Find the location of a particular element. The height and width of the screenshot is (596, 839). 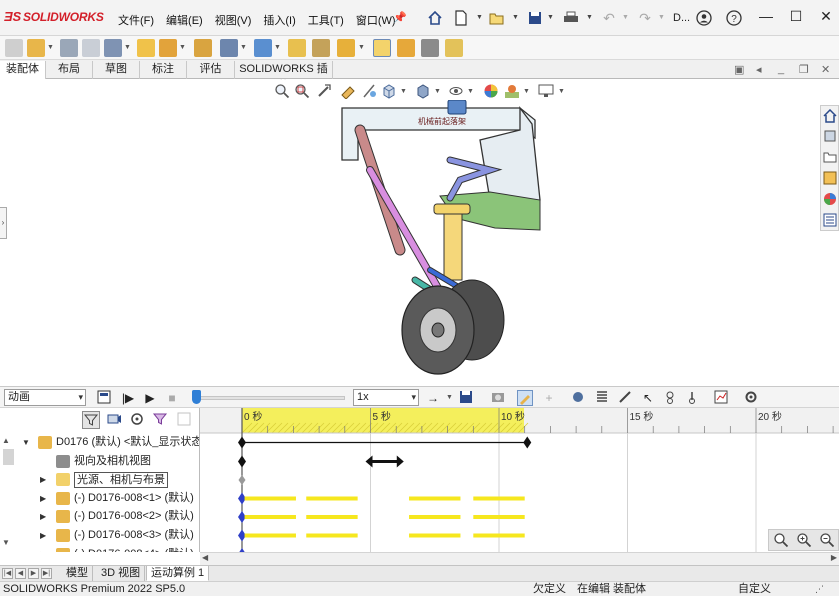

next-tab-icon: ▶ is located at coordinates (33, 573).